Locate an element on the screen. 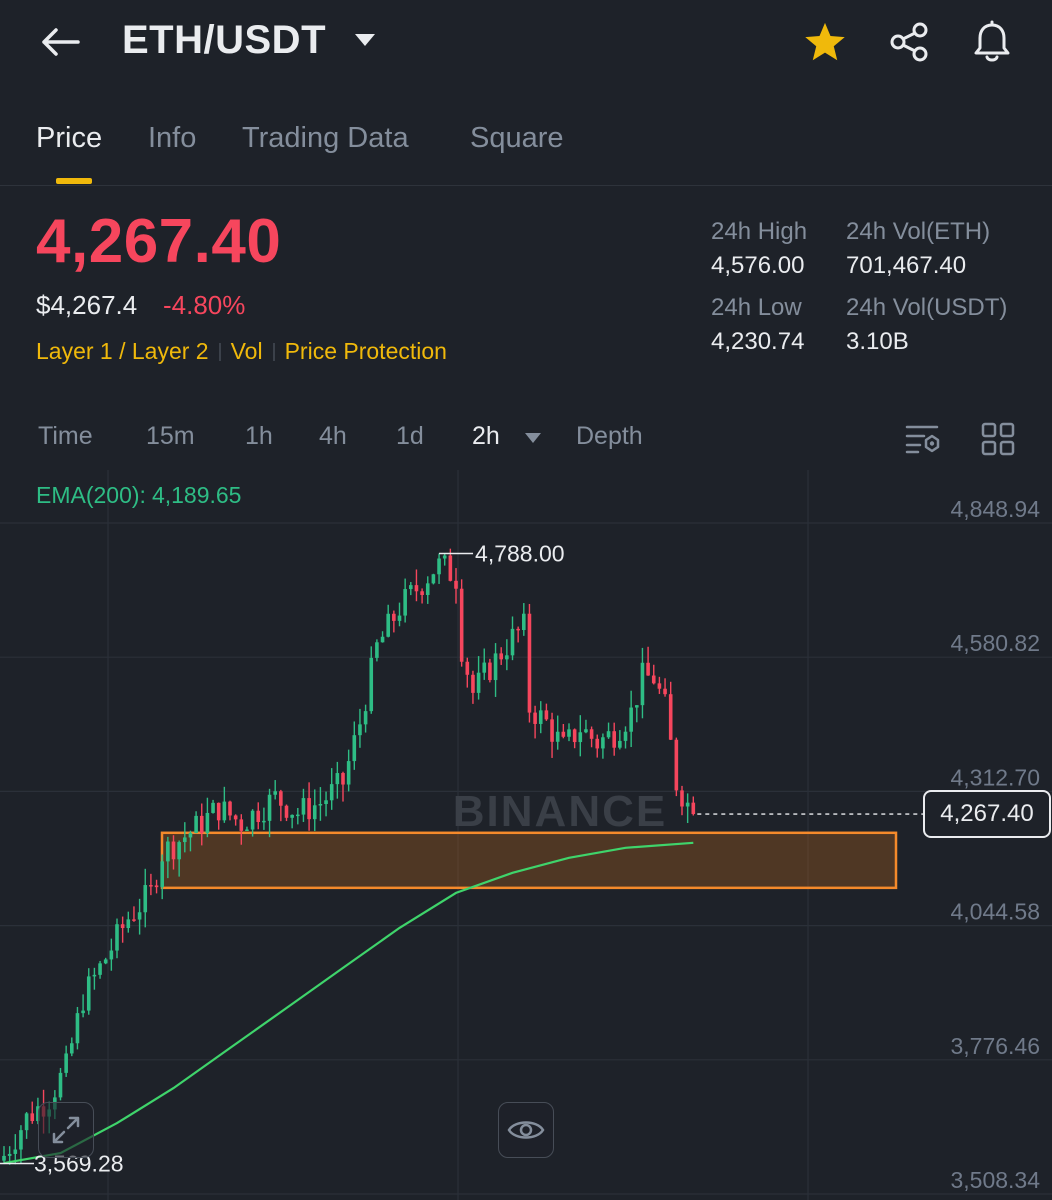  tag-price-protection: Price Protection is located at coordinates (366, 351).